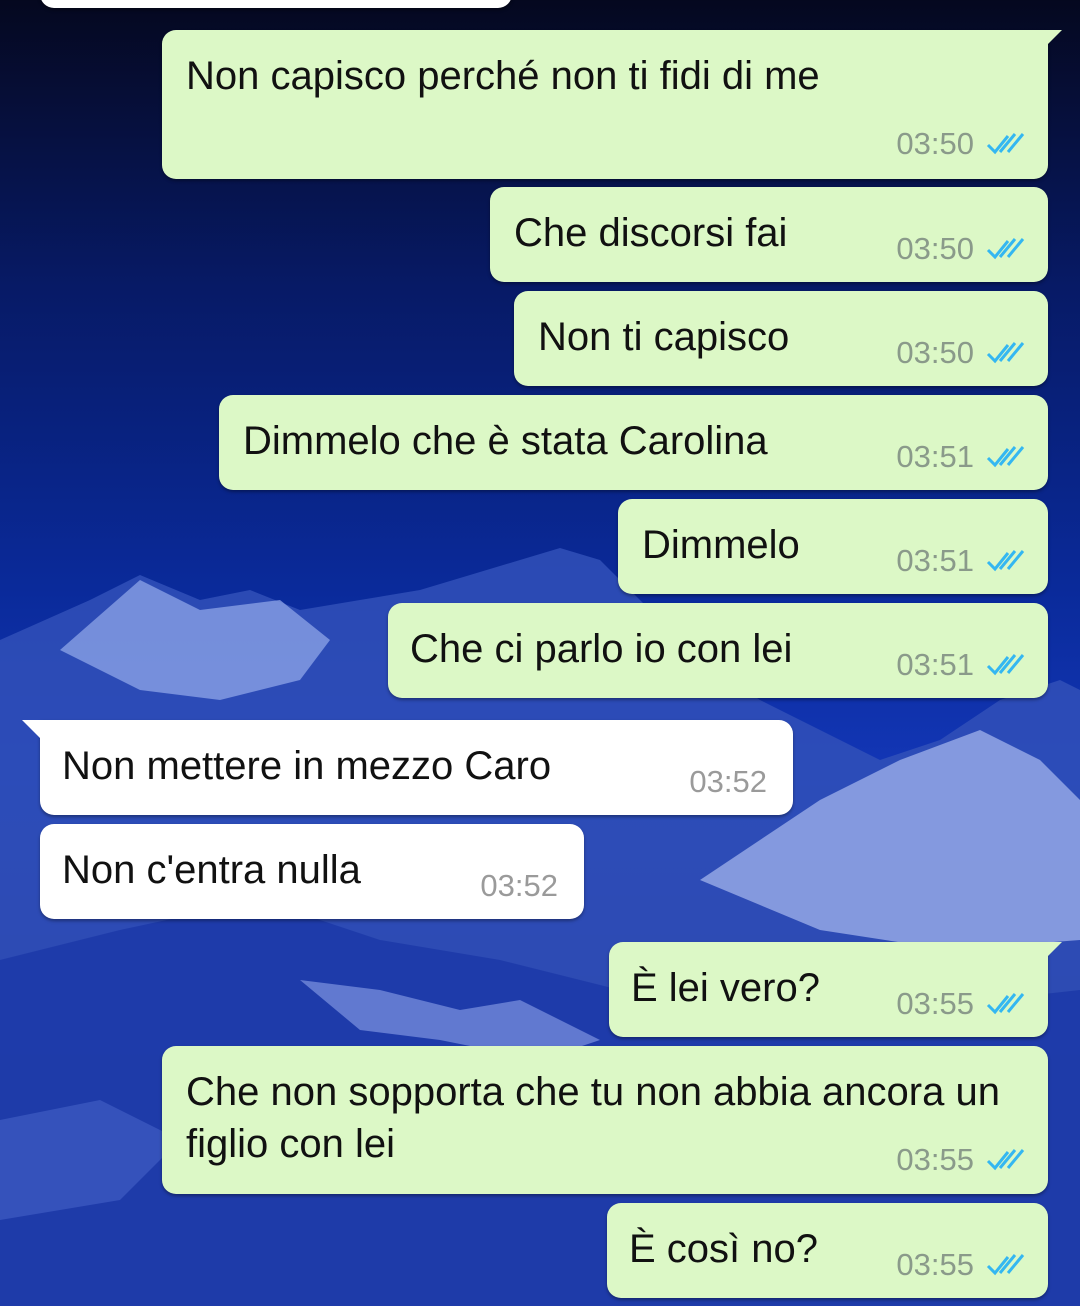  I want to click on message-text: Non mettere in mezzo Caro, so click(307, 766).